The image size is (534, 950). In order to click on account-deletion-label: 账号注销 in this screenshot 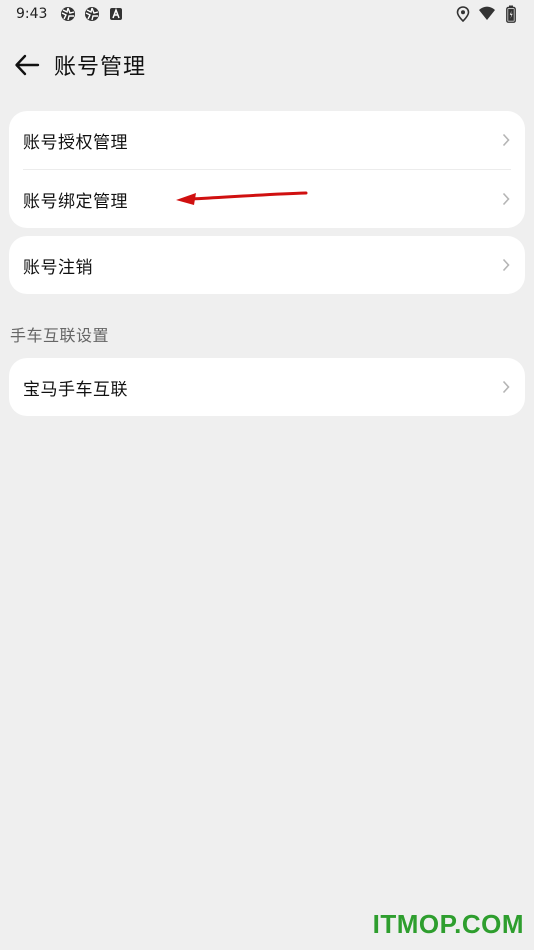, I will do `click(58, 267)`.